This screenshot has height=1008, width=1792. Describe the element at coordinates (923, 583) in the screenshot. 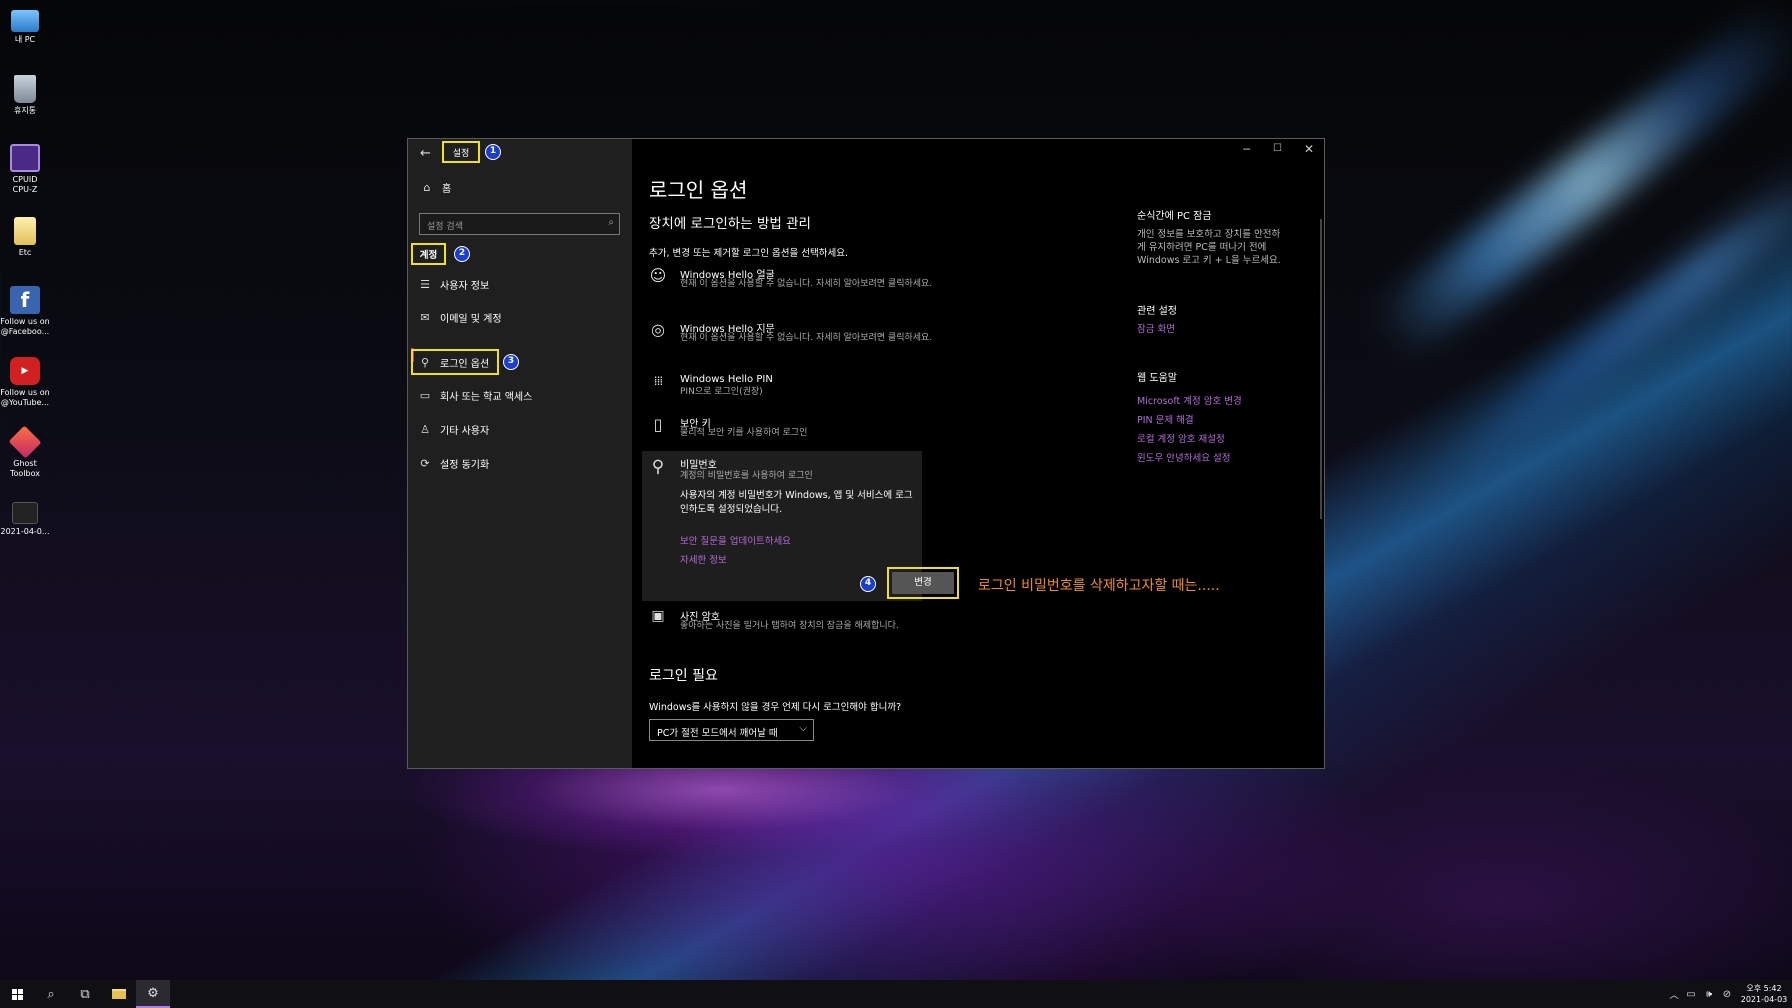

I see `change-password-button: 변경` at that location.